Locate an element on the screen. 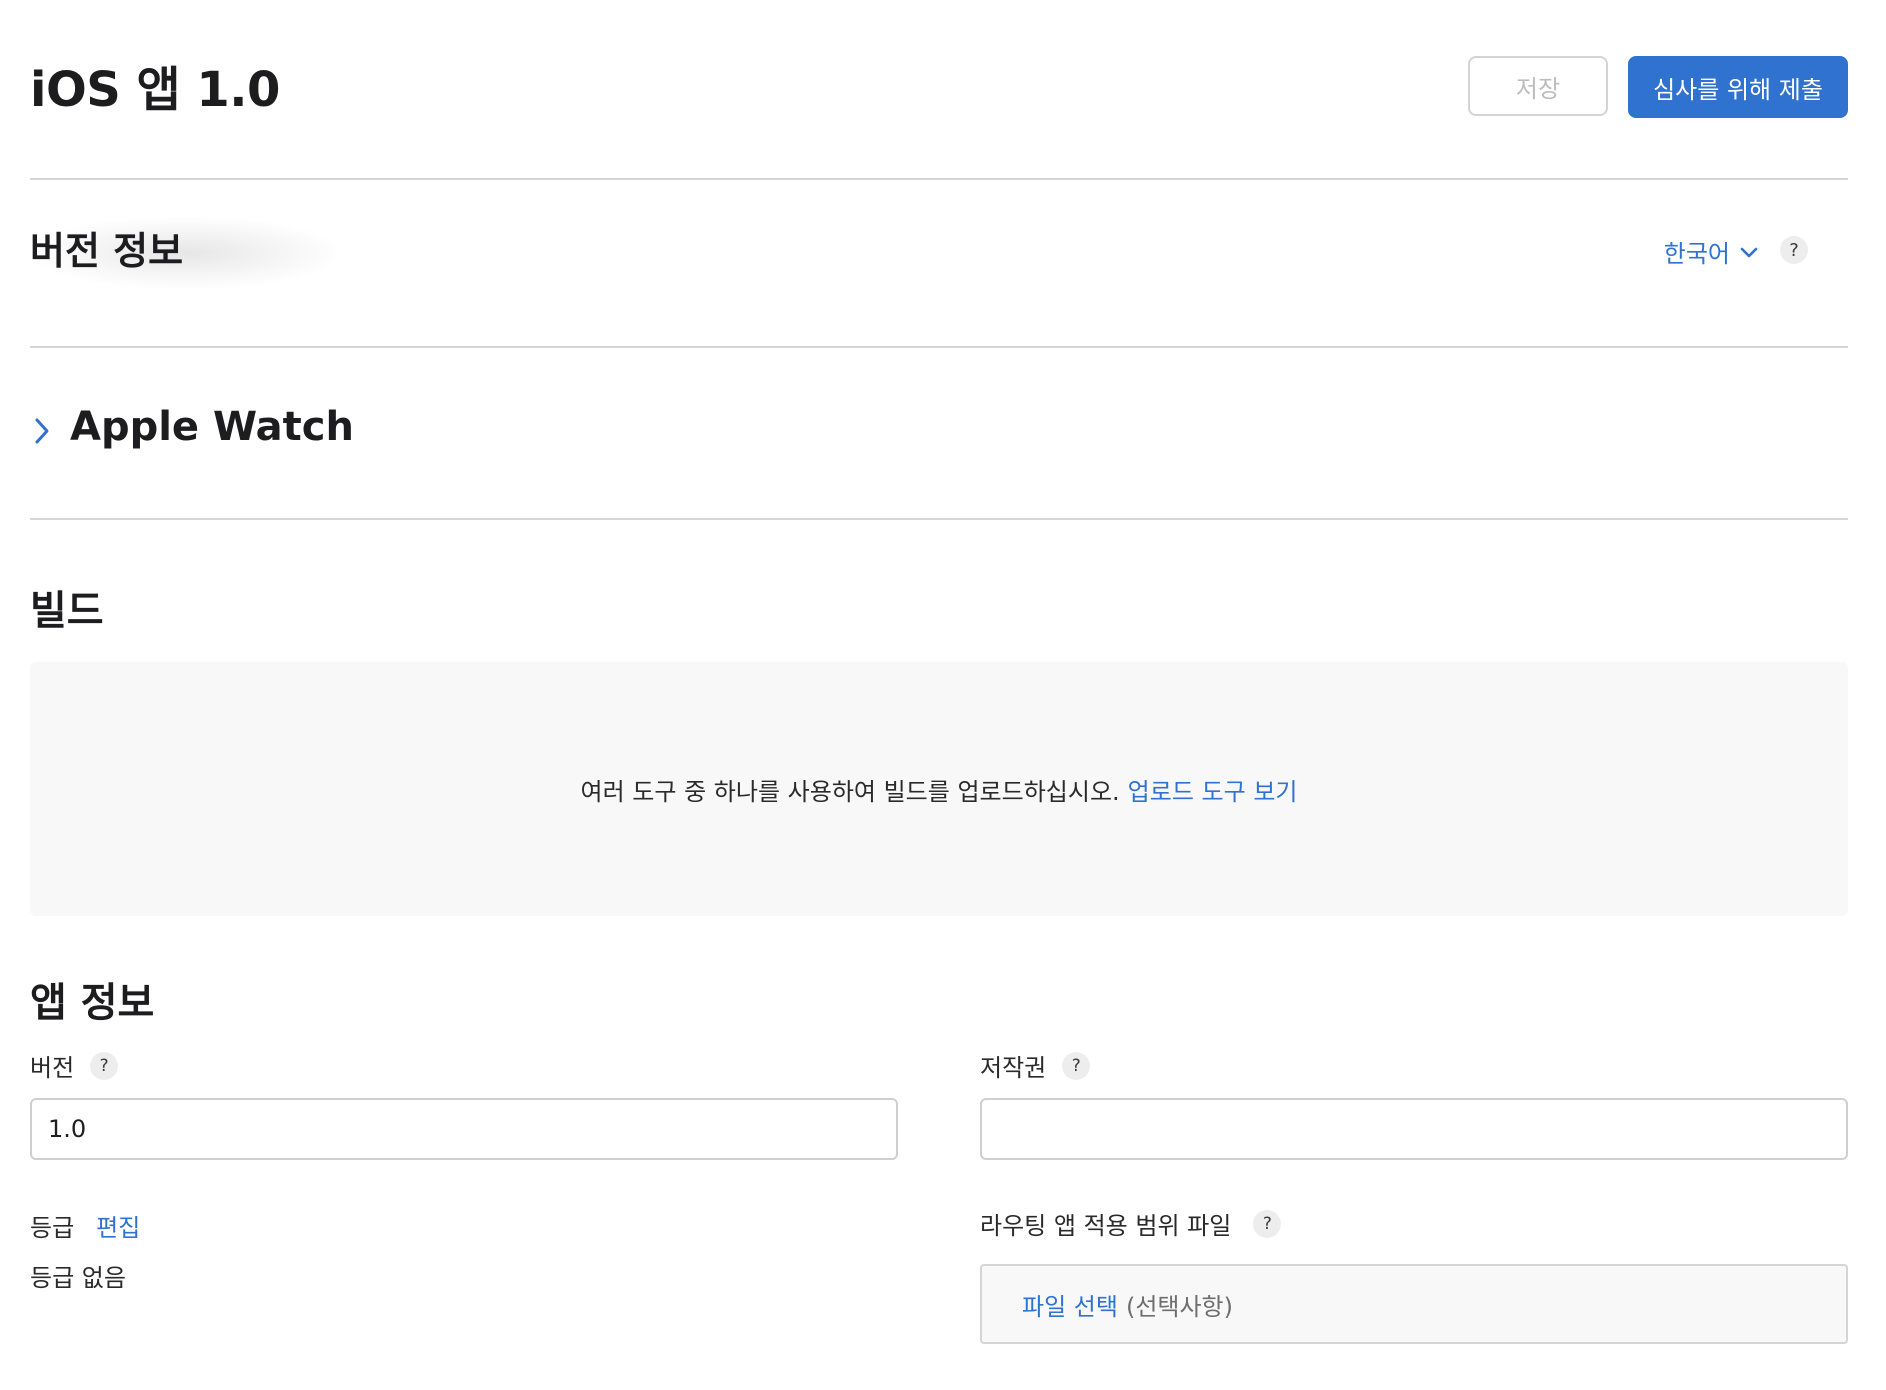 This screenshot has height=1390, width=1886. version-info-help-icon: ? is located at coordinates (1794, 250).